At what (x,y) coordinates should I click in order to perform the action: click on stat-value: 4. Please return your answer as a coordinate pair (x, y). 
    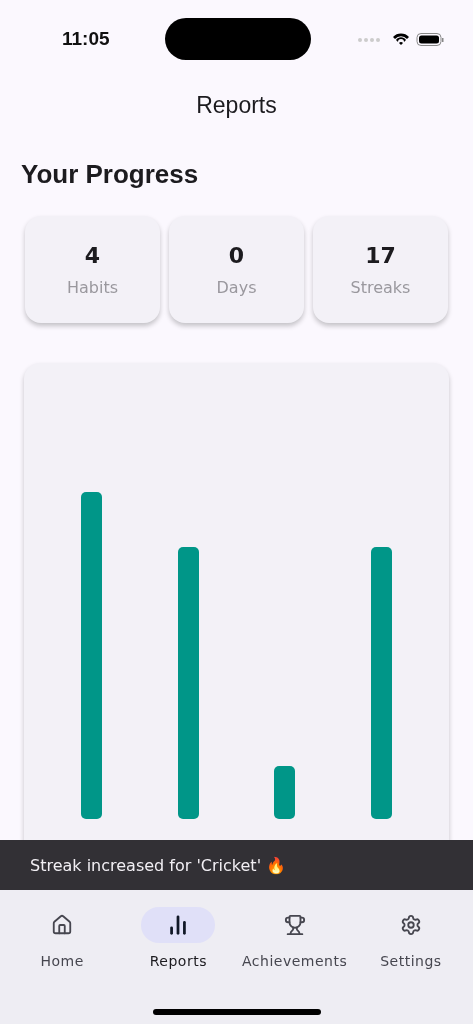
    Looking at the image, I should click on (92, 255).